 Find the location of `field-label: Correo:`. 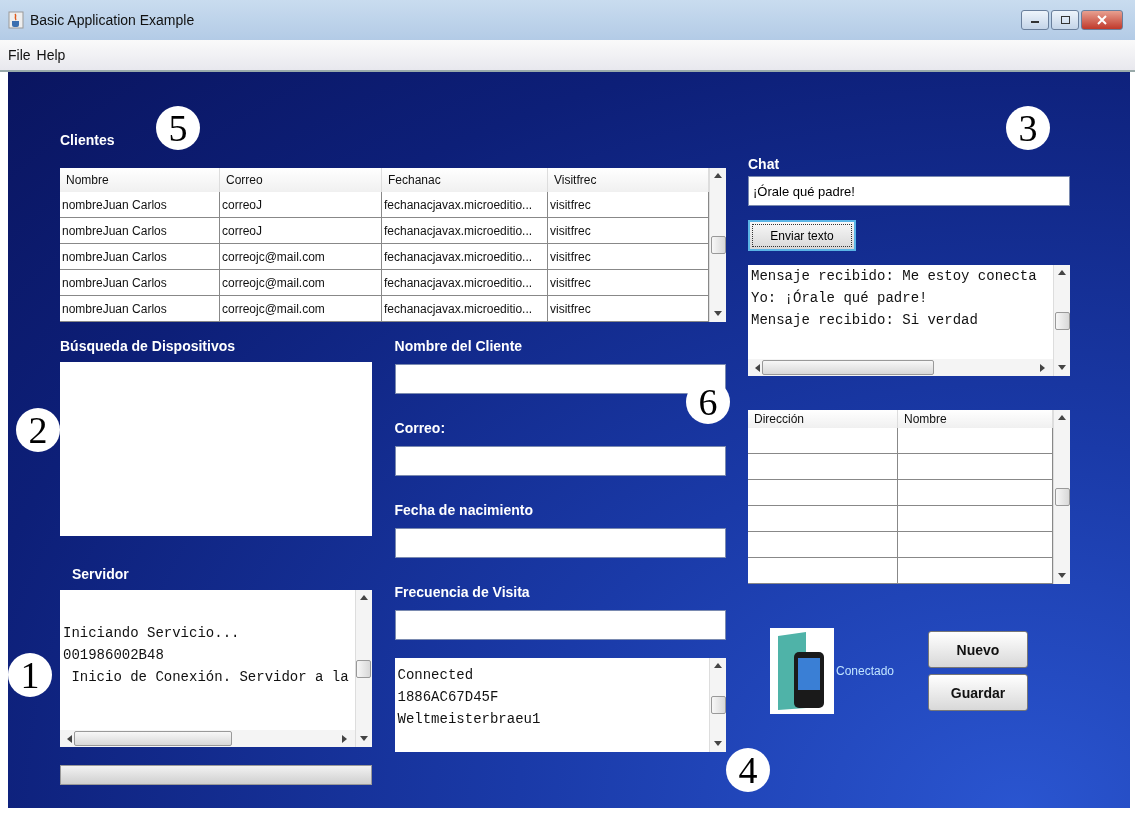

field-label: Correo: is located at coordinates (420, 428).